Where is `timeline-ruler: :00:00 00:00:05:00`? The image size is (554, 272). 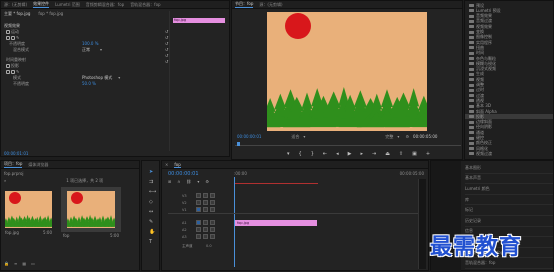
timeline-ruler: :00:00 00:00:05:00 is located at coordinates (329, 173).